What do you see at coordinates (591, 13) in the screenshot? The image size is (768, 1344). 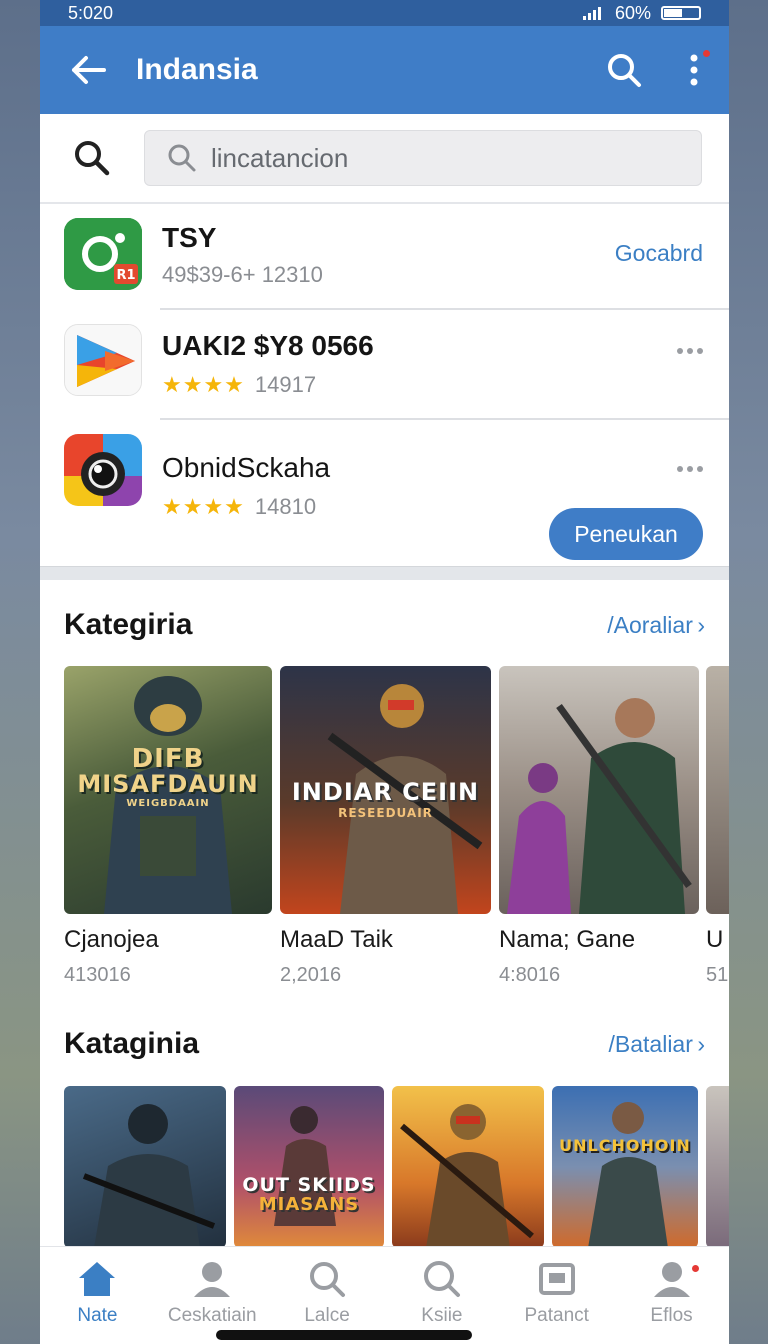 I see `signal-icon` at bounding box center [591, 13].